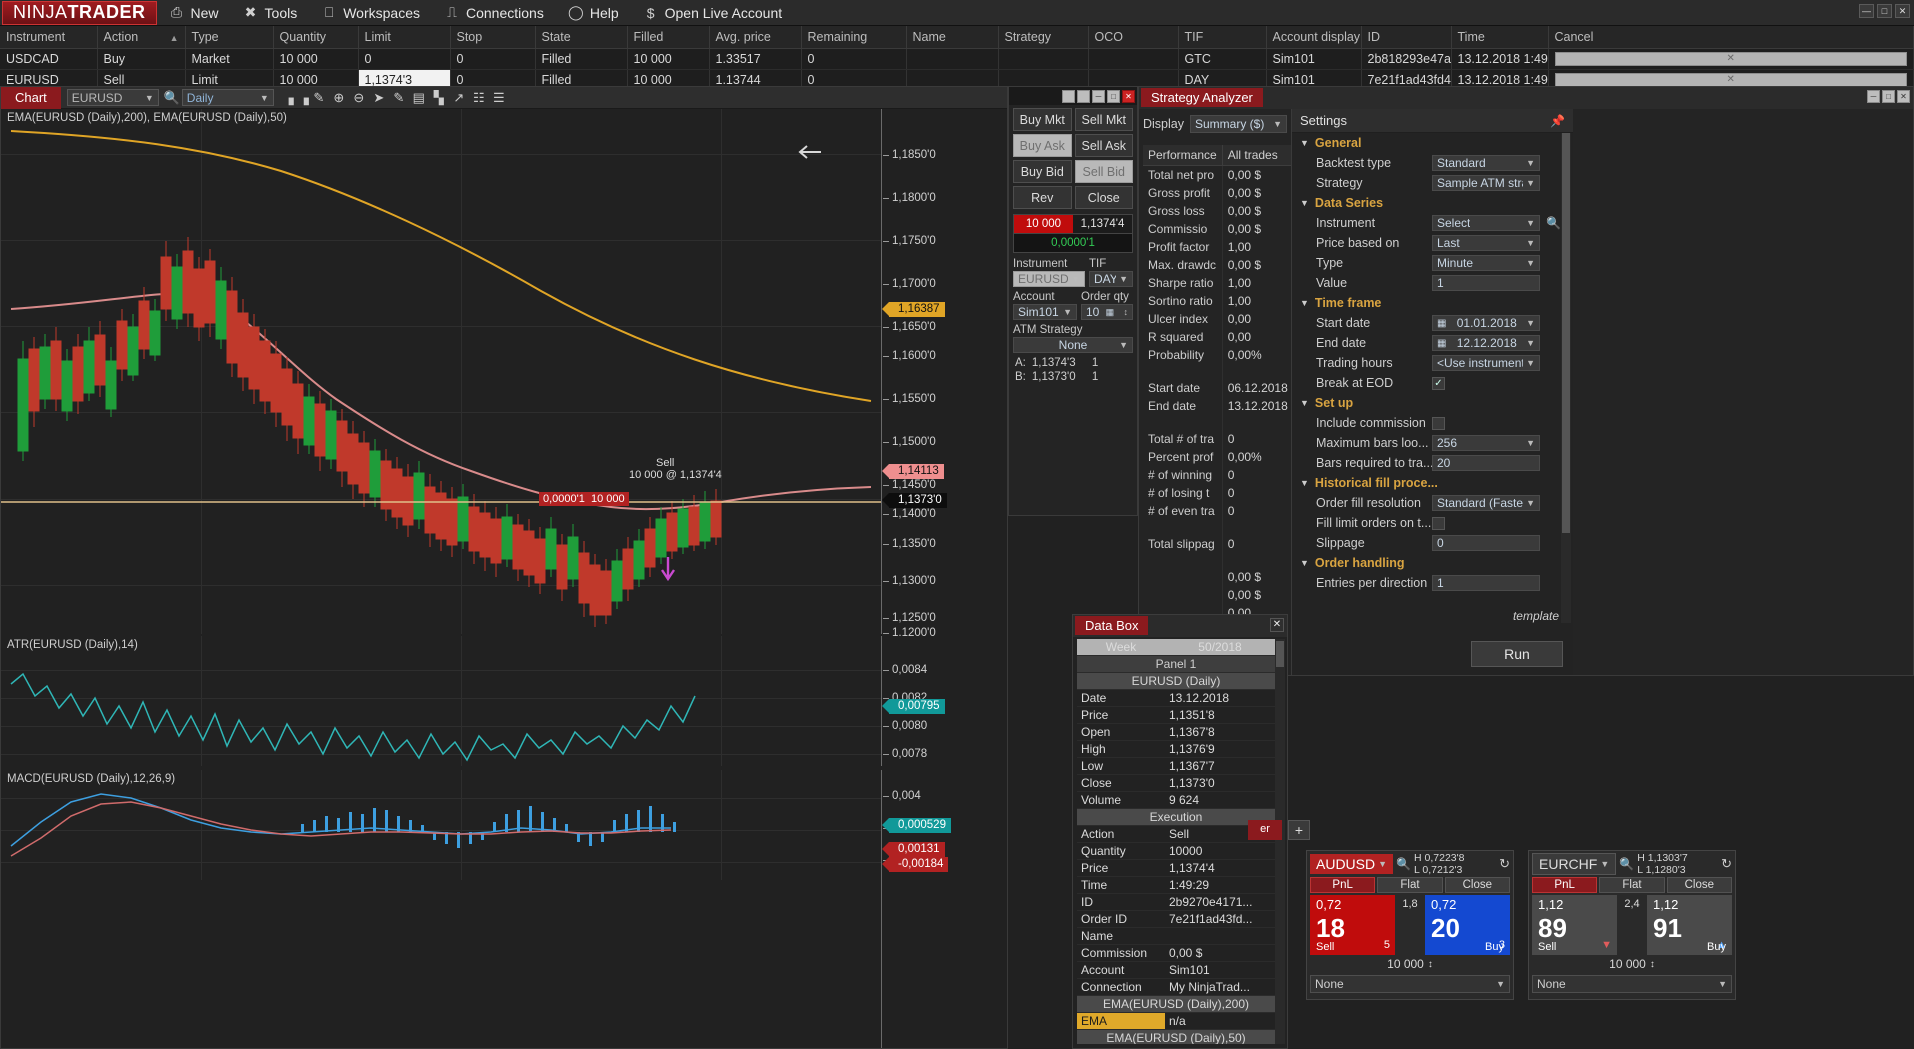  I want to click on fx-buy-cell: 0,72 20 3 Buy, so click(1467, 925).